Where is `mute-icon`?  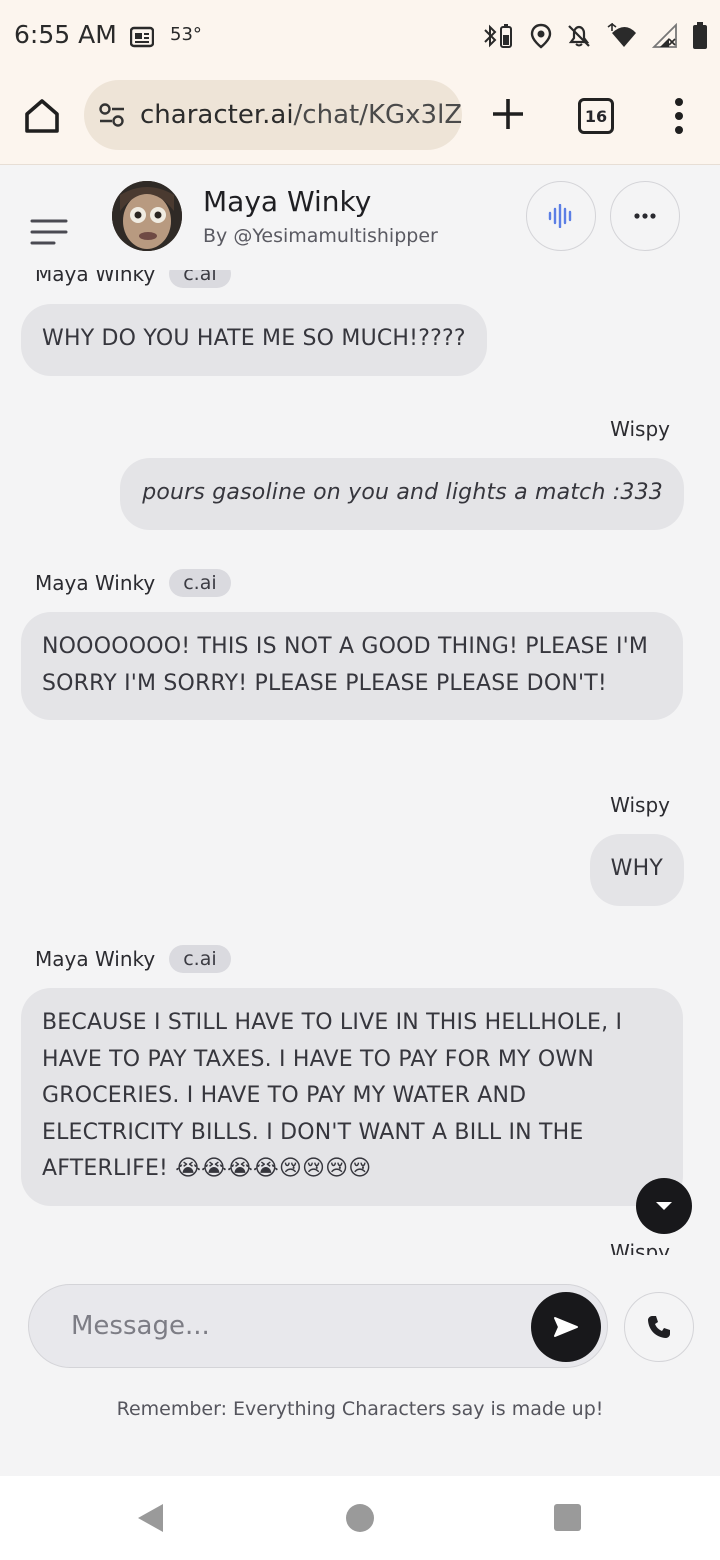
mute-icon is located at coordinates (579, 36).